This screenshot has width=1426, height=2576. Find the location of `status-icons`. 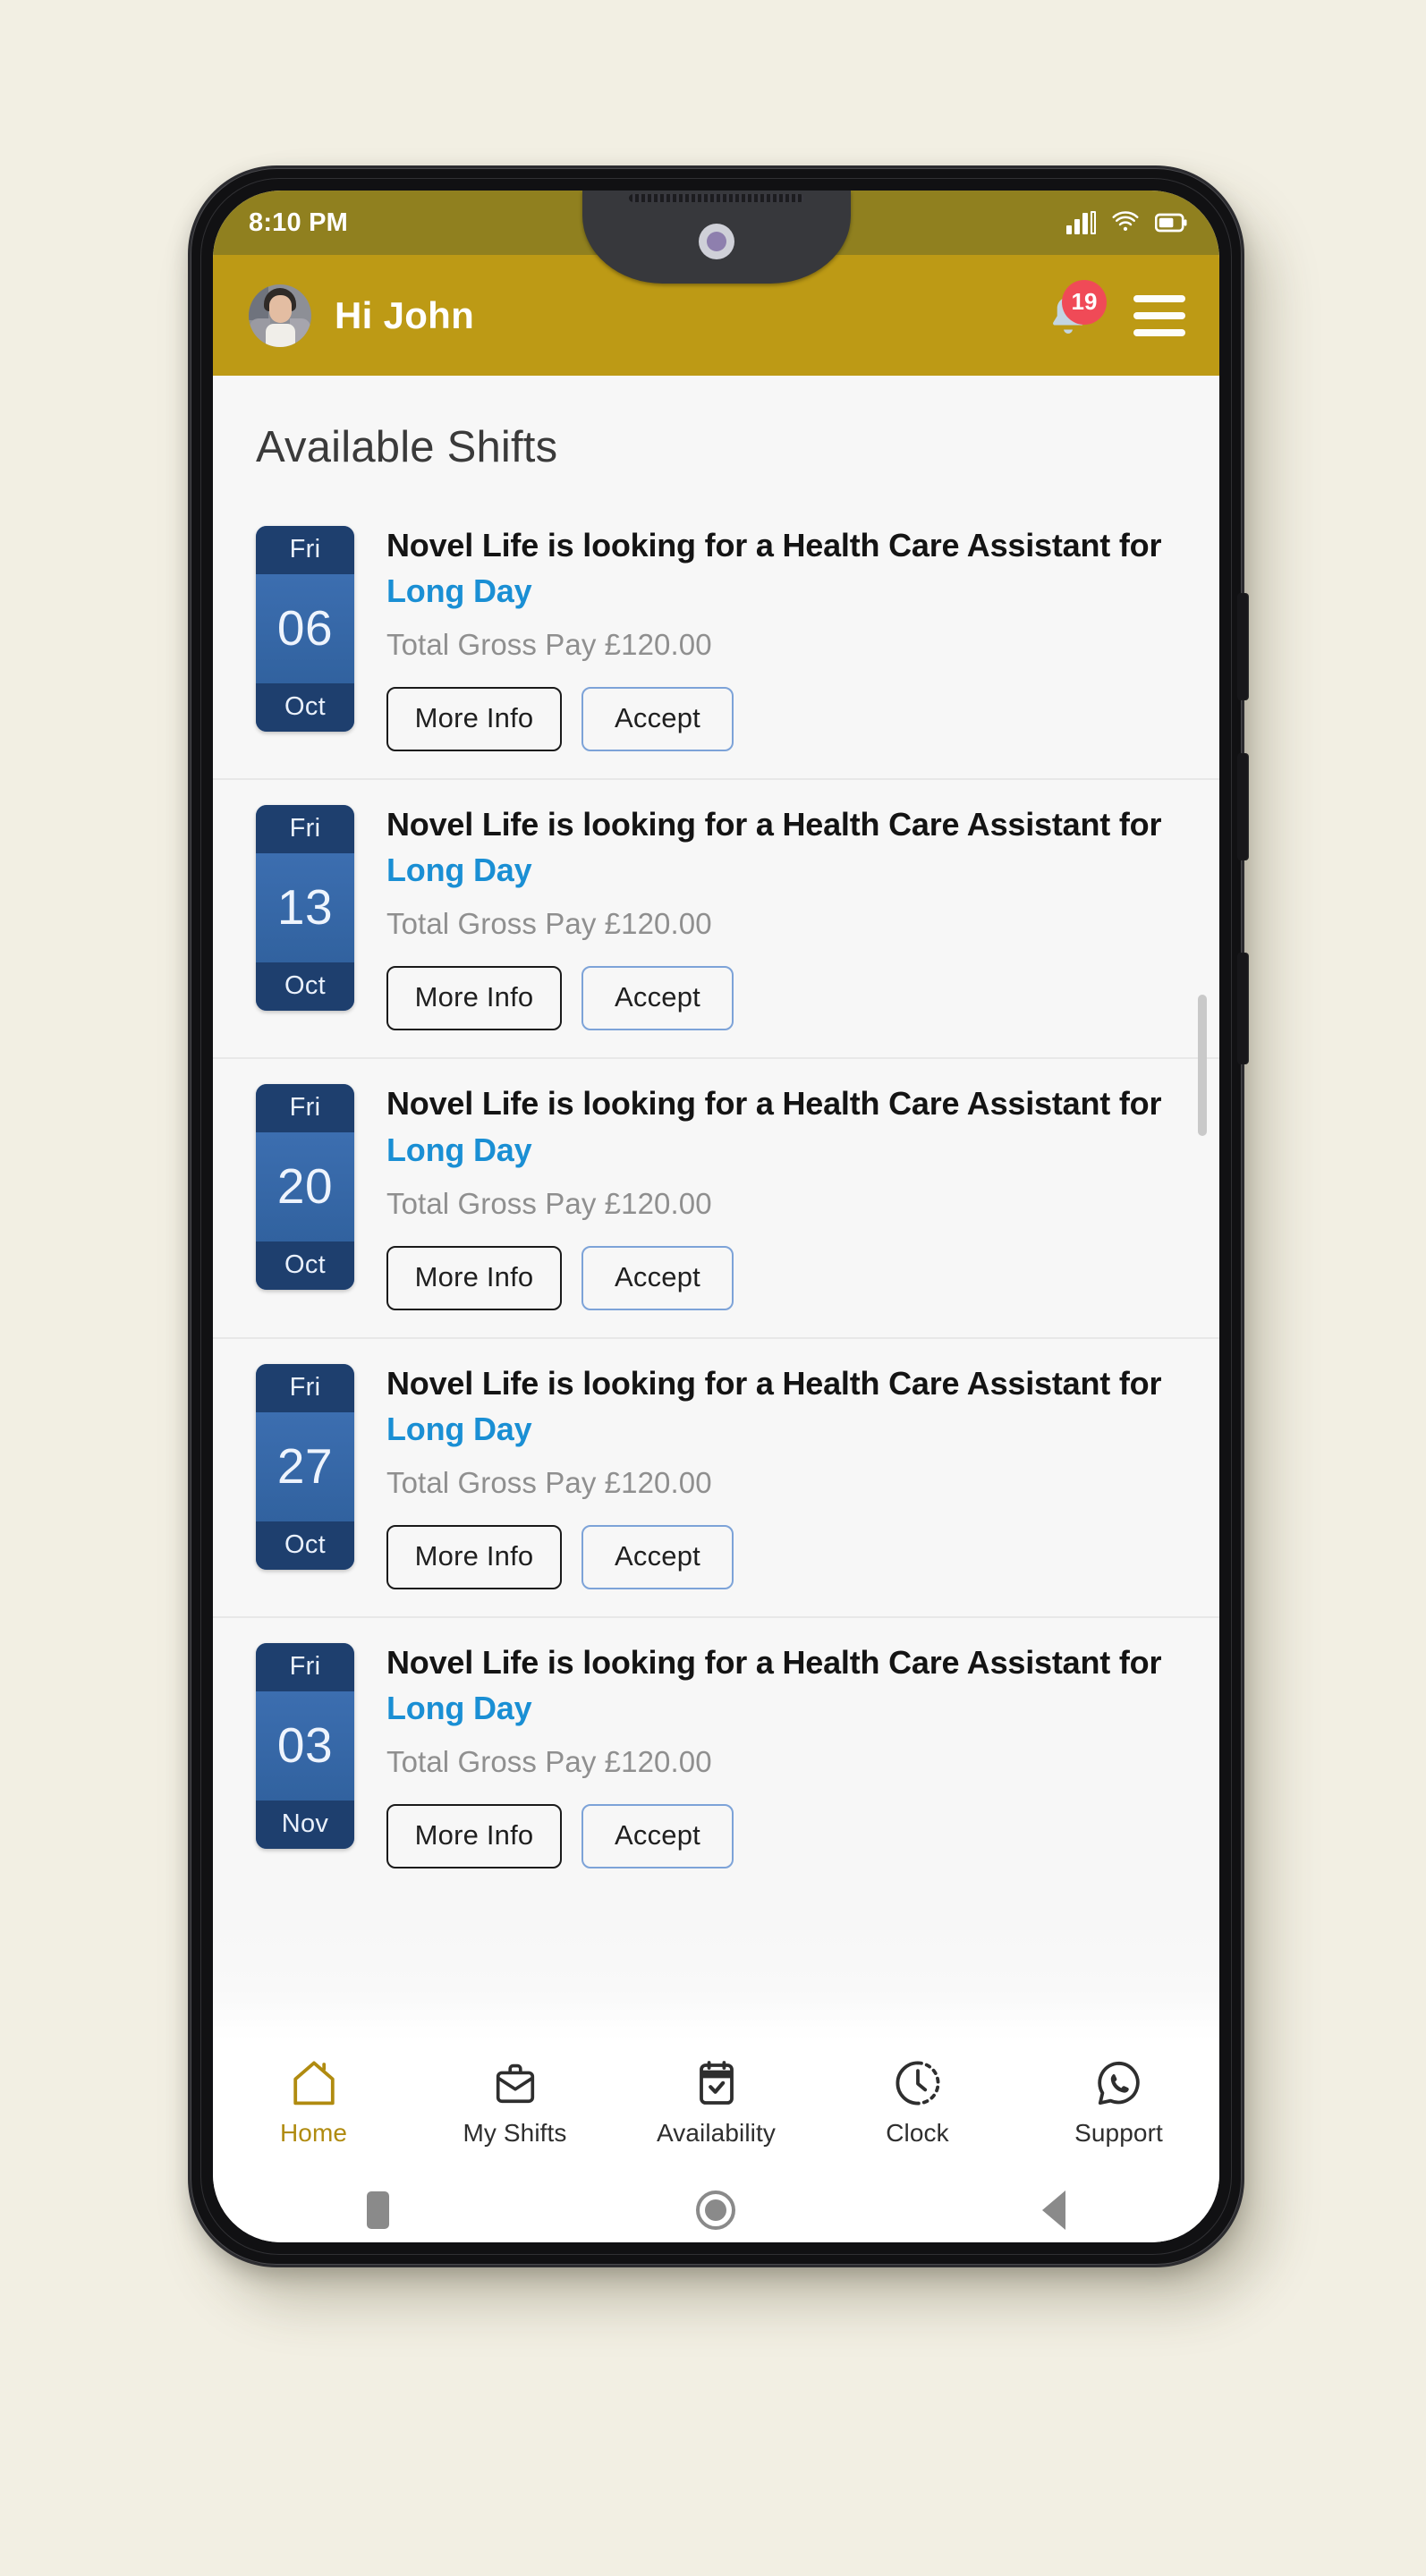

status-icons is located at coordinates (1128, 222).